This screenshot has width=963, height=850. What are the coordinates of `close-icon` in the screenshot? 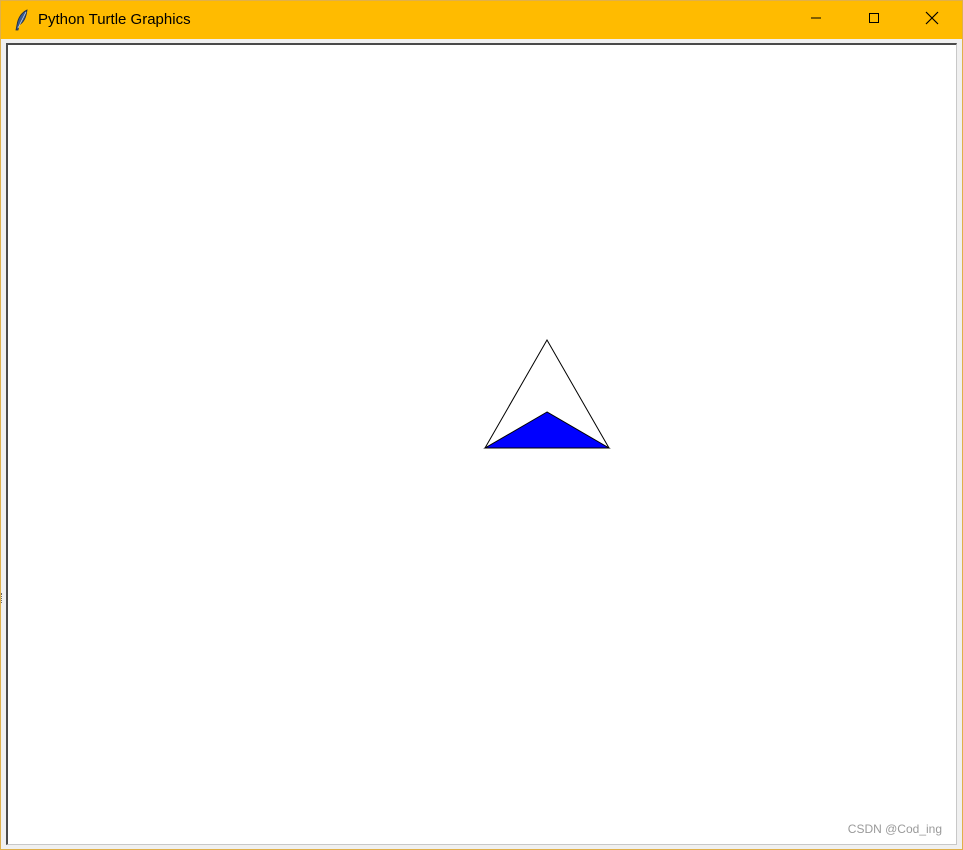 It's located at (932, 20).